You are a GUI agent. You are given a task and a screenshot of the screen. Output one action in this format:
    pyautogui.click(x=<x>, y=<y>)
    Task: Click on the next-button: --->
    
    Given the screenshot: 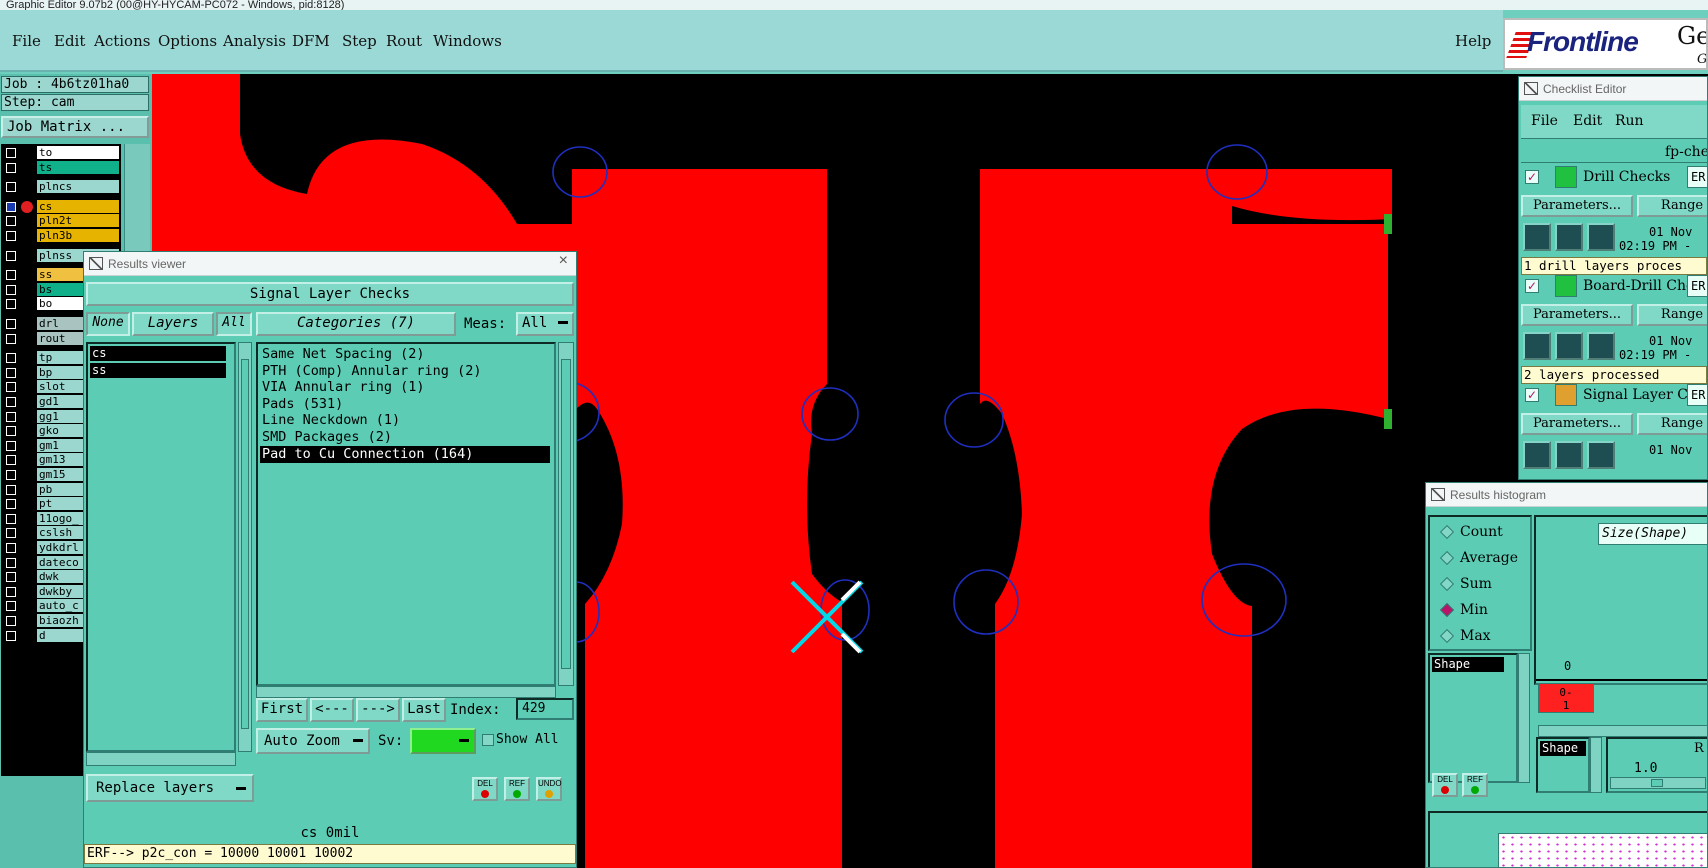 What is the action you would take?
    pyautogui.click(x=378, y=710)
    